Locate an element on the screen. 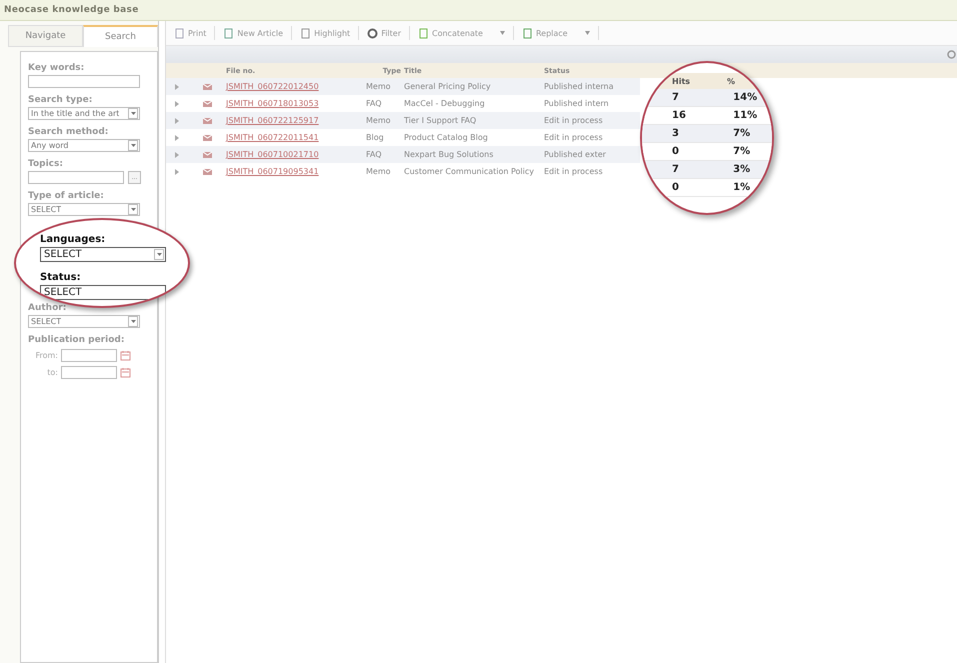 This screenshot has width=957, height=663. table-cell-text: Product Catalog Blog is located at coordinates (446, 137).